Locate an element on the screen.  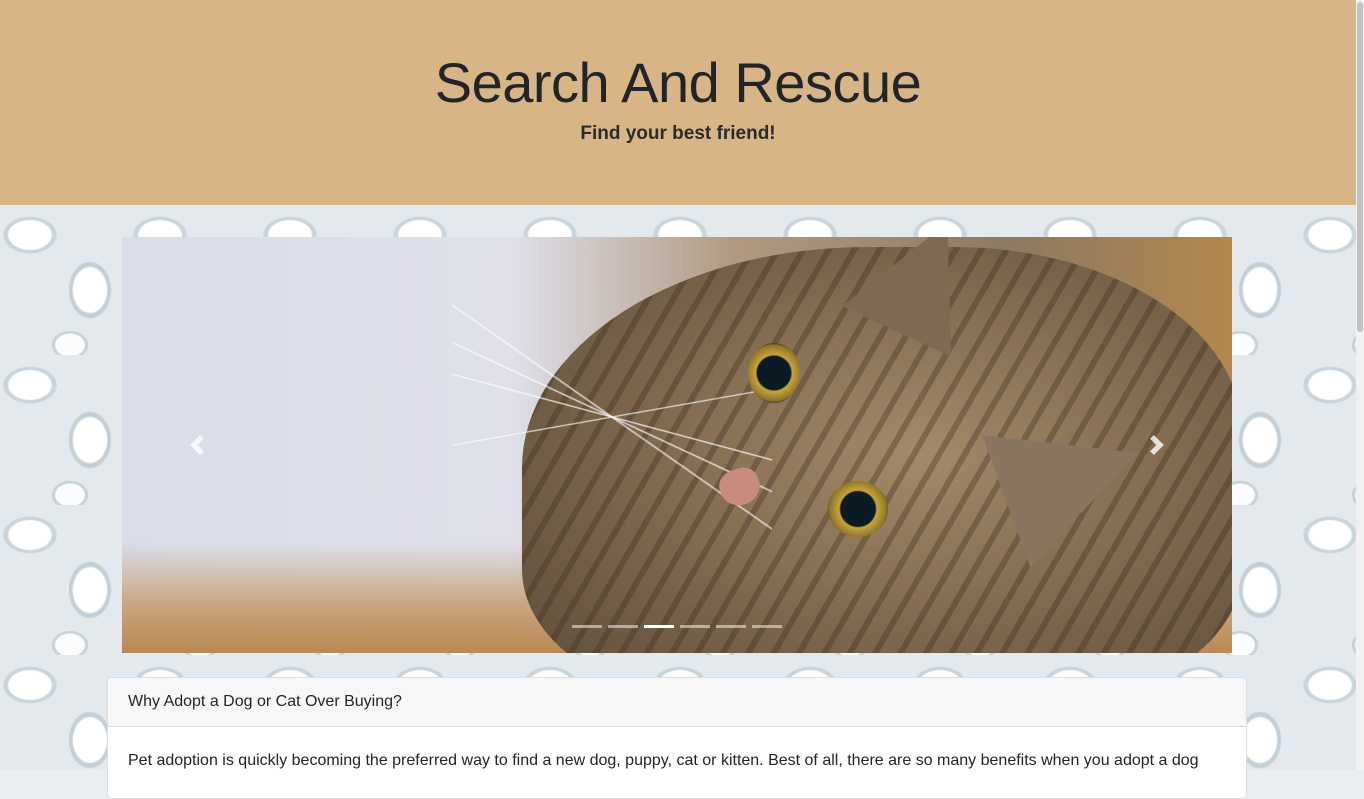
carousel-indicators is located at coordinates (677, 626).